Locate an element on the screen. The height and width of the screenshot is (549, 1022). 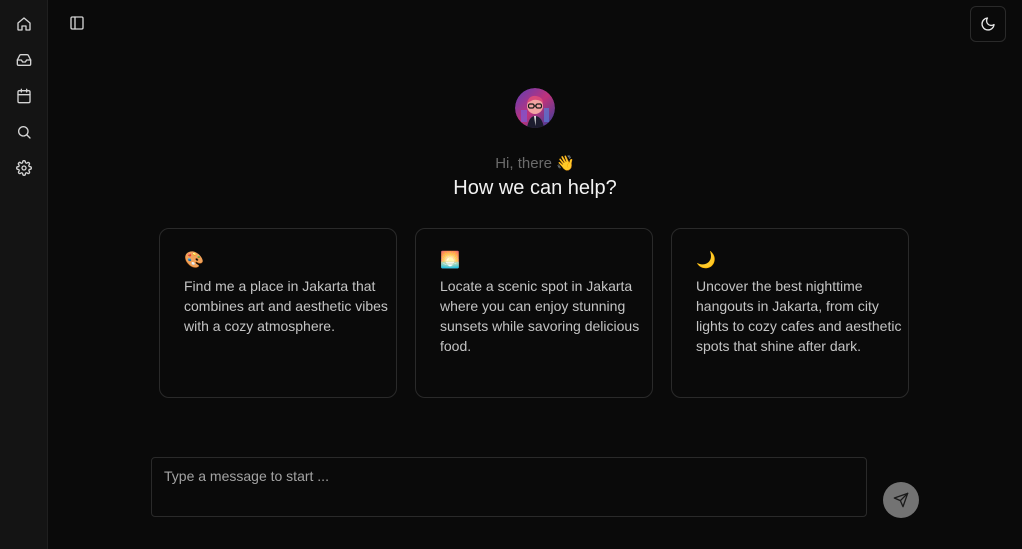
theme-toggle-button is located at coordinates (988, 24).